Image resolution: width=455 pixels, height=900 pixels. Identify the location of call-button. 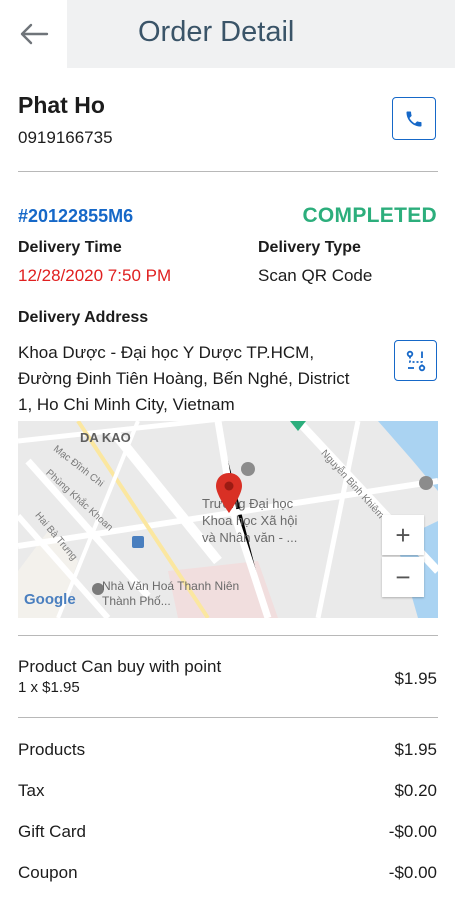
(414, 118).